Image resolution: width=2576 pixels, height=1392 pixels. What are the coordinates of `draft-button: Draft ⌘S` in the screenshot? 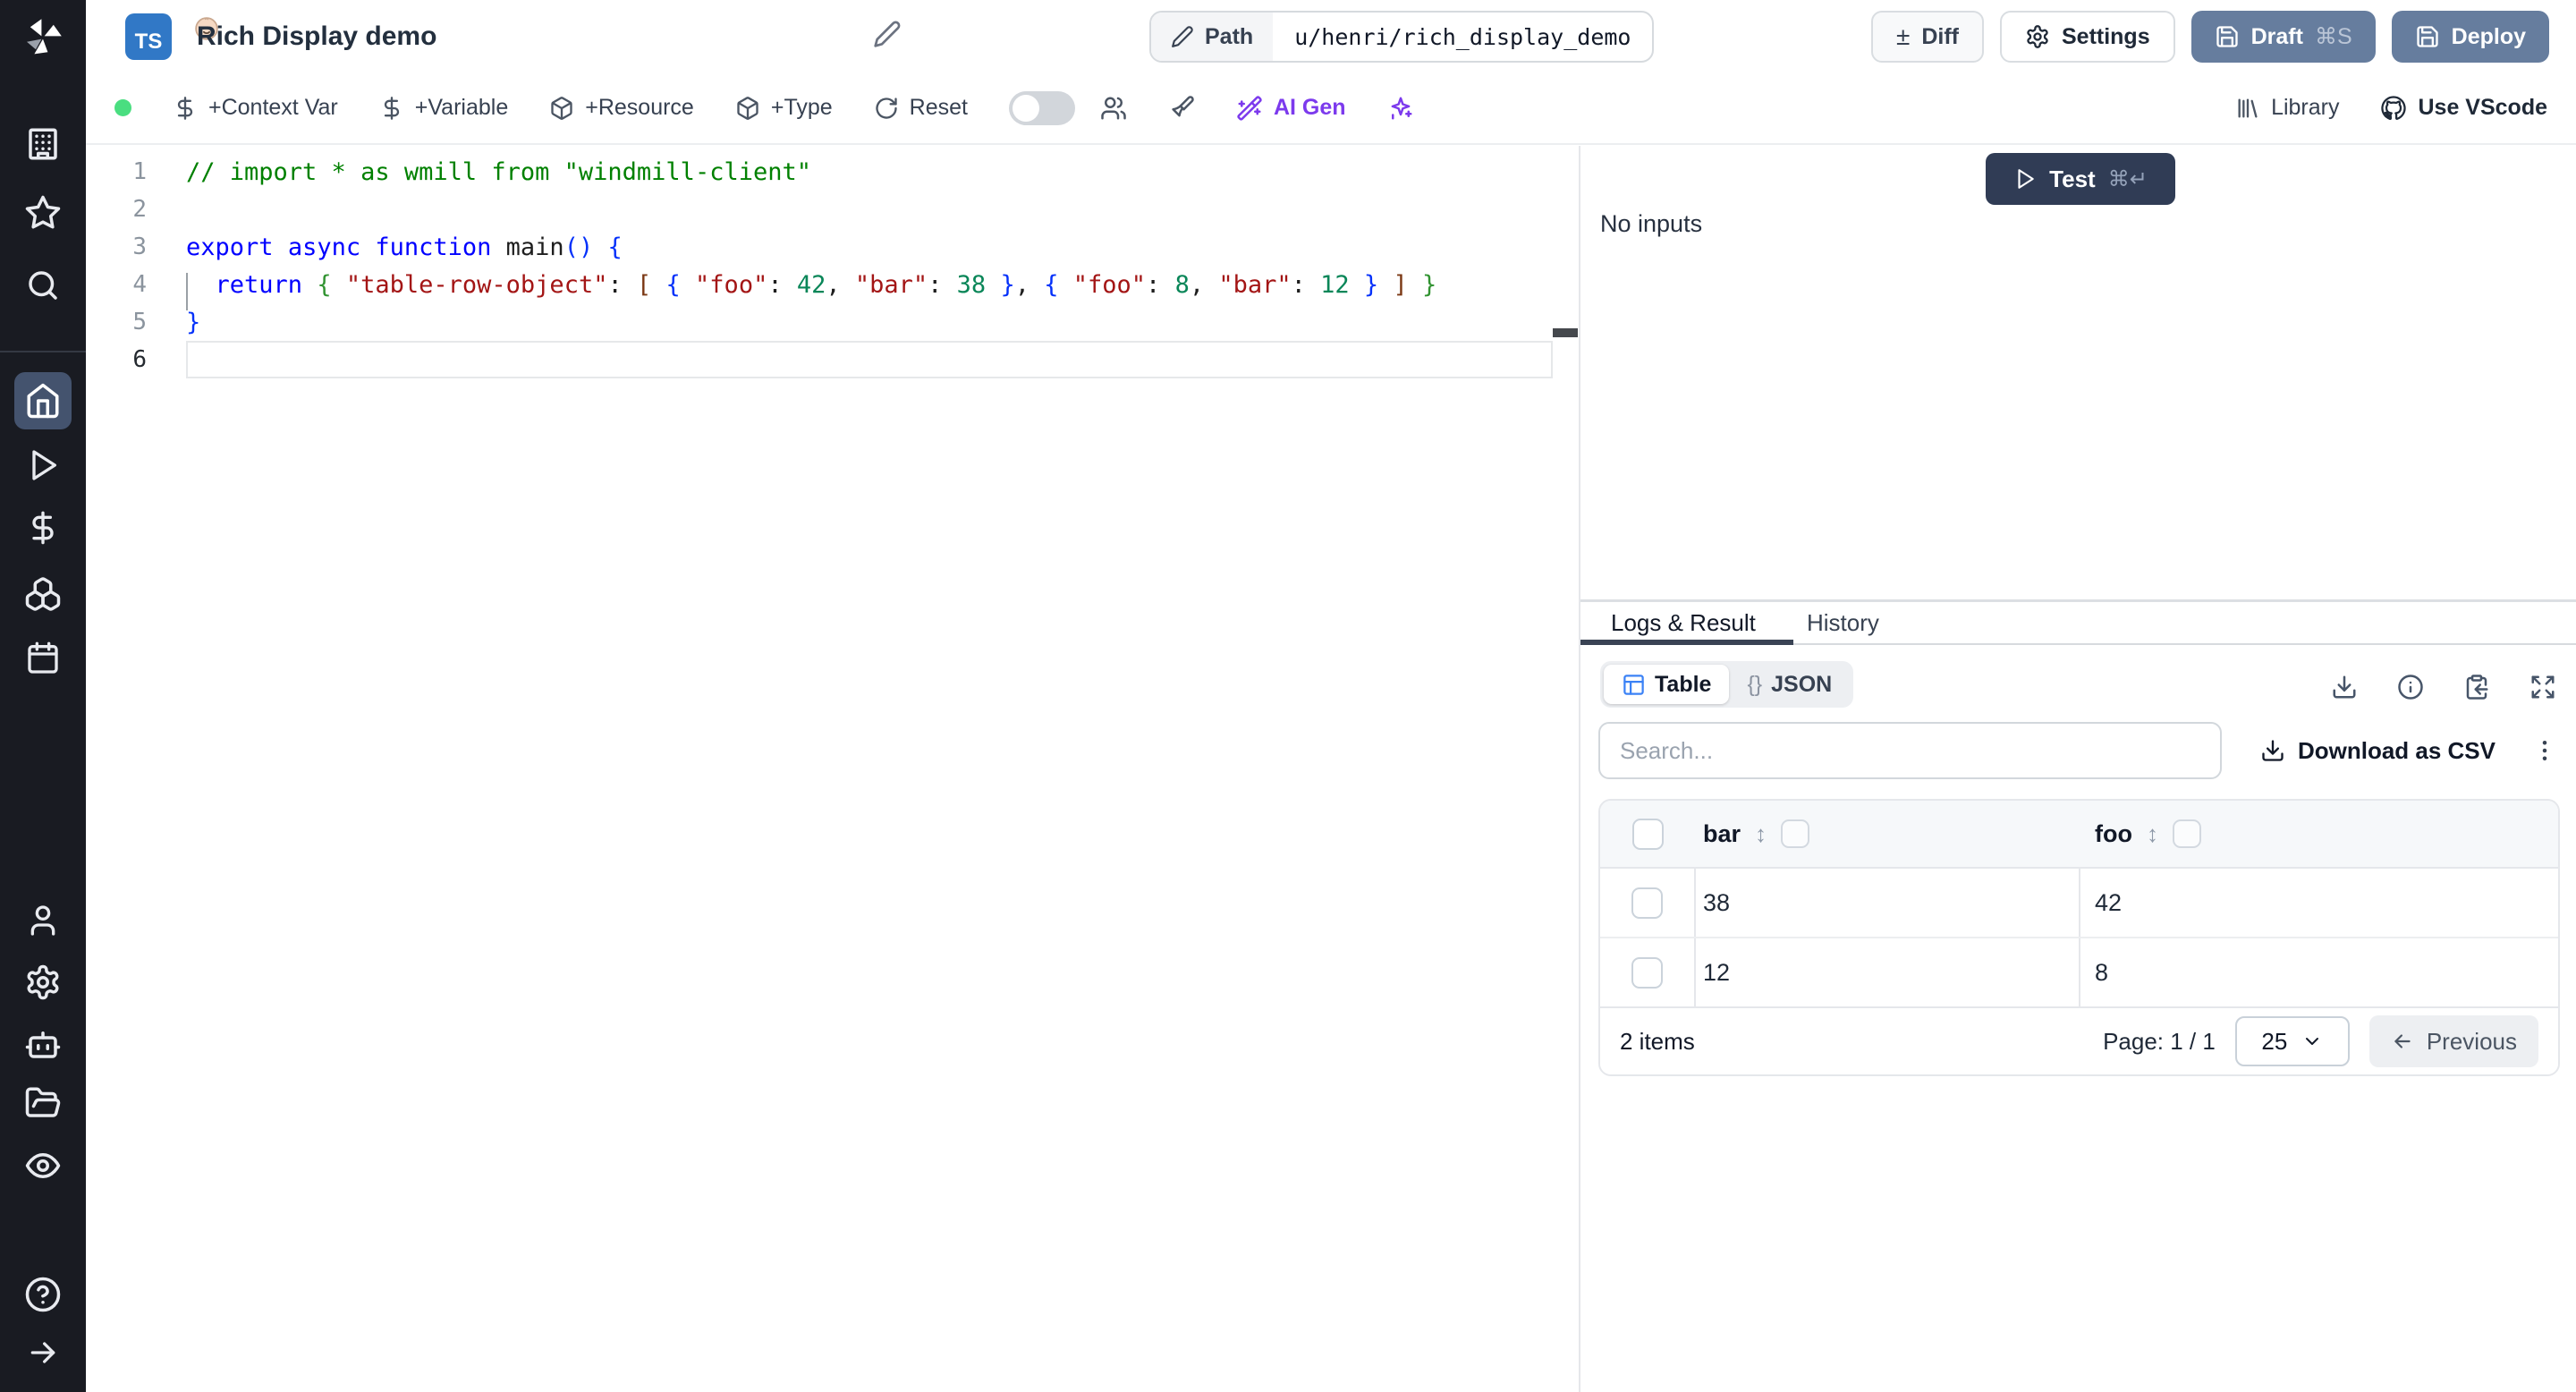 It's located at (2283, 37).